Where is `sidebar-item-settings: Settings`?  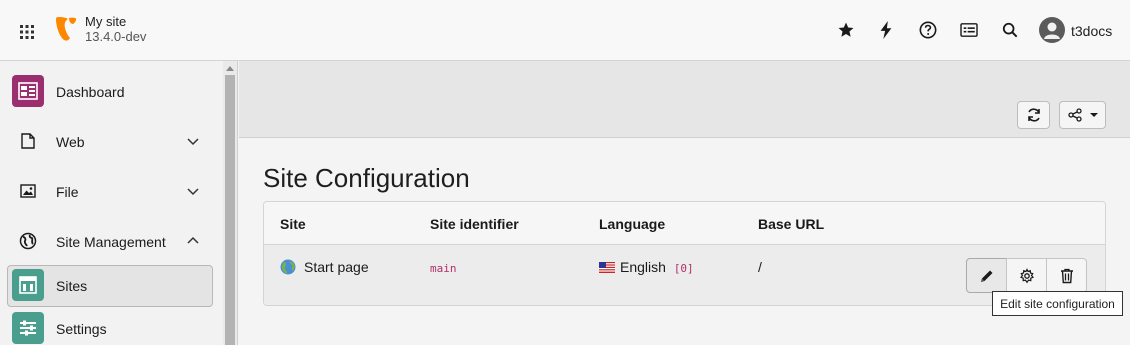 sidebar-item-settings: Settings is located at coordinates (110, 326).